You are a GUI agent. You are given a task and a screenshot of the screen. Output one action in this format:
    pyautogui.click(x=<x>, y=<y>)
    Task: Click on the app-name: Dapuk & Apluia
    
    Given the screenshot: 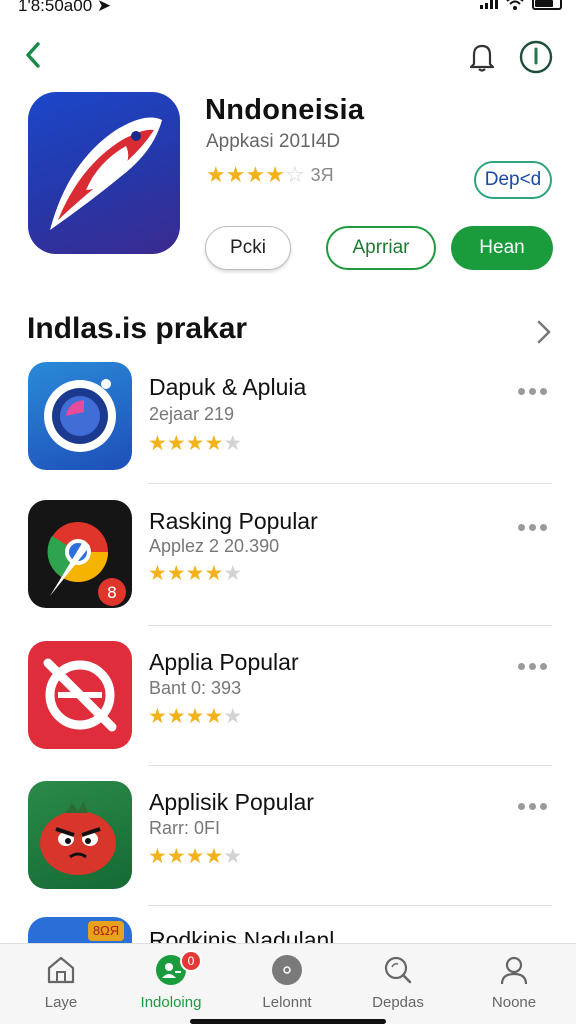 What is the action you would take?
    pyautogui.click(x=228, y=387)
    